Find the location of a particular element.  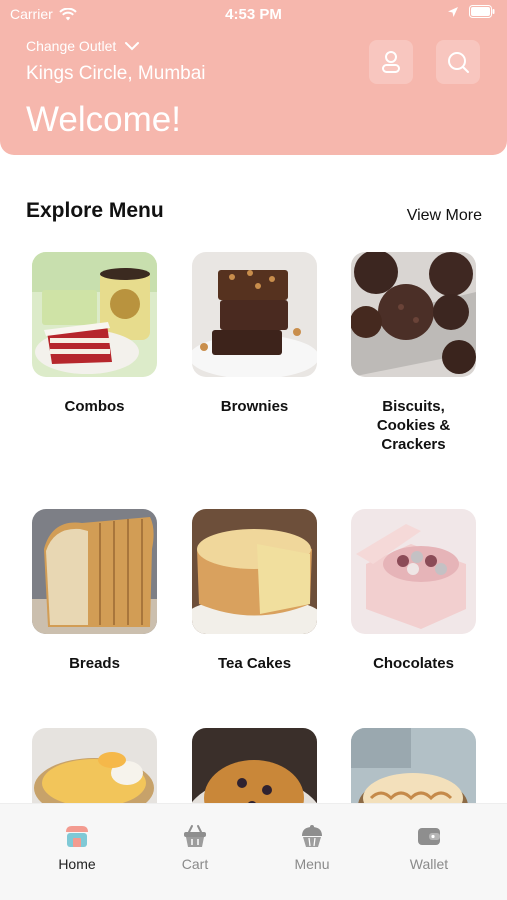

category-tile-breads: Breads is located at coordinates (94, 591).